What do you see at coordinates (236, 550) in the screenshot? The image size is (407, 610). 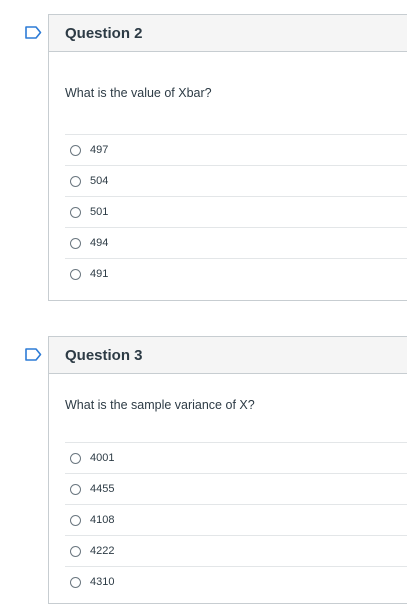 I see `answer-option: 4222` at bounding box center [236, 550].